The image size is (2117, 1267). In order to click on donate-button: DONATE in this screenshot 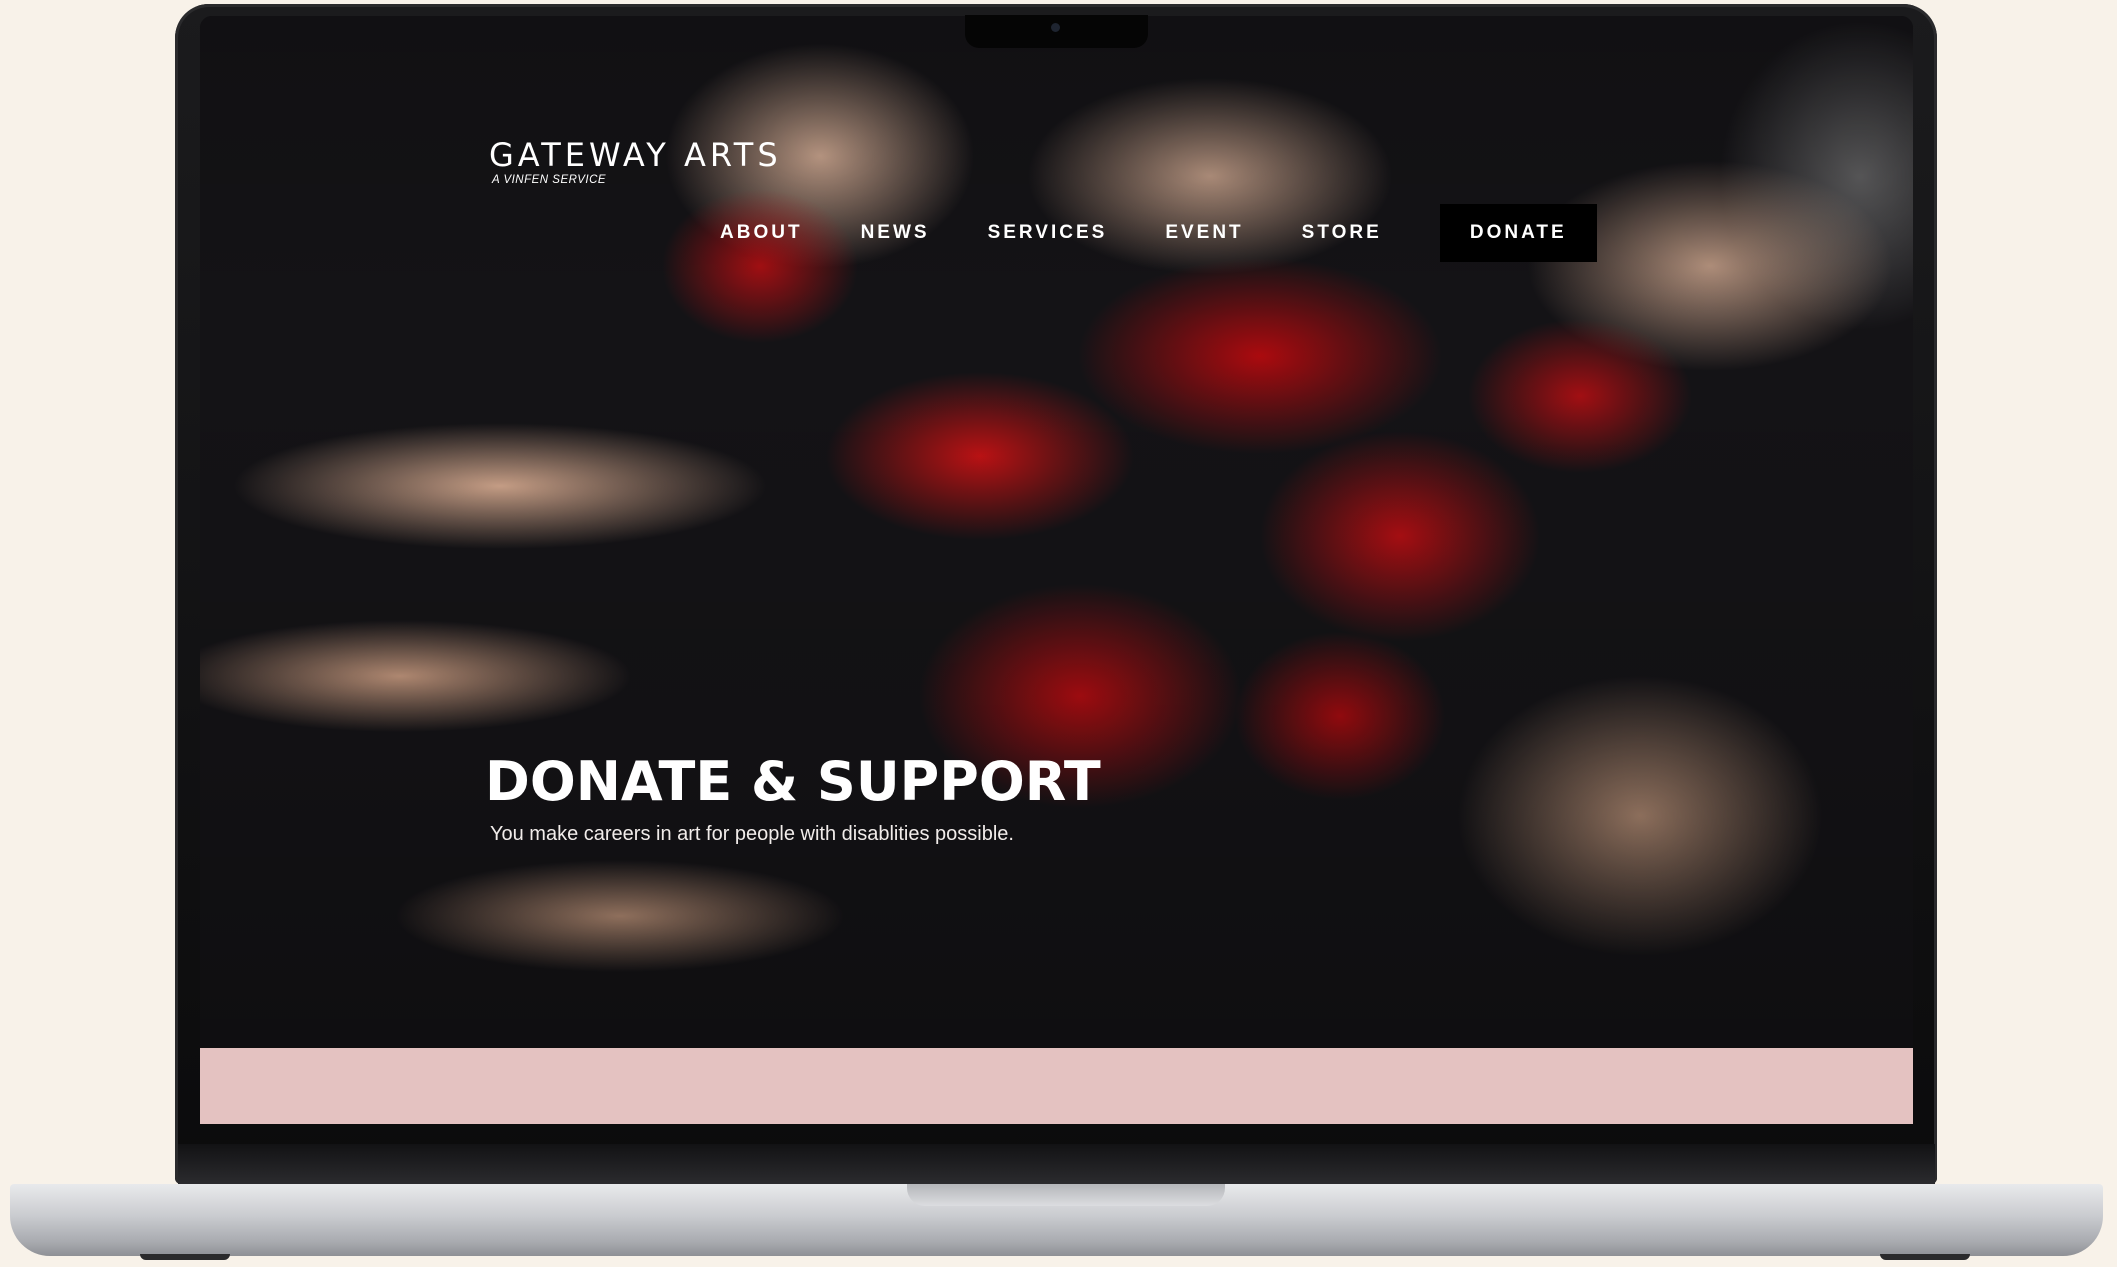, I will do `click(1518, 233)`.